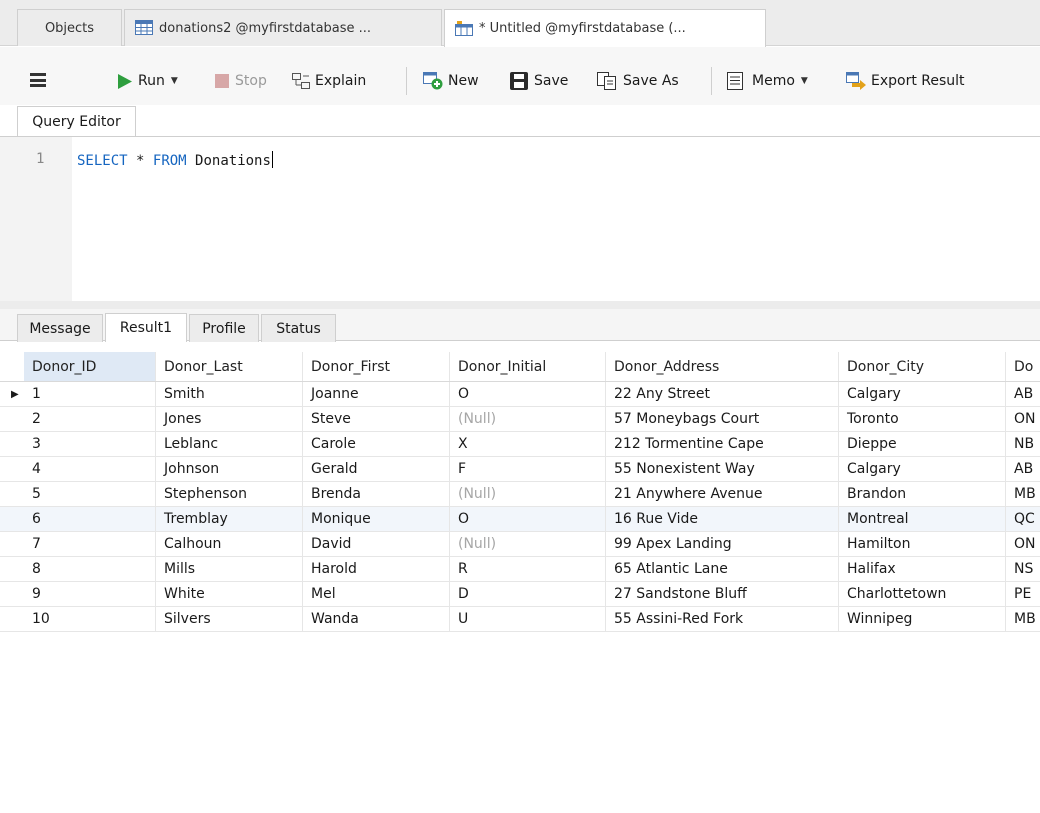 This screenshot has width=1040, height=813. I want to click on cell-donor-last: Calhoun, so click(229, 544).